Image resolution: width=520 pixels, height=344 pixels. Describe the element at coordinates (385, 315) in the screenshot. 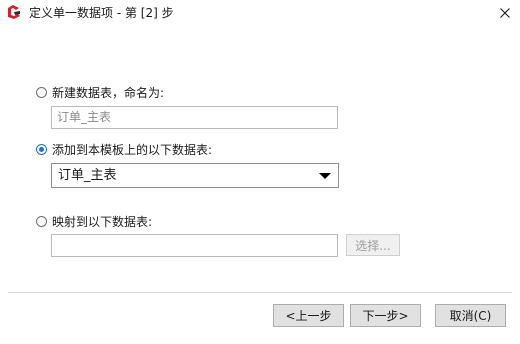

I see `next-step-button: 下一步>` at that location.